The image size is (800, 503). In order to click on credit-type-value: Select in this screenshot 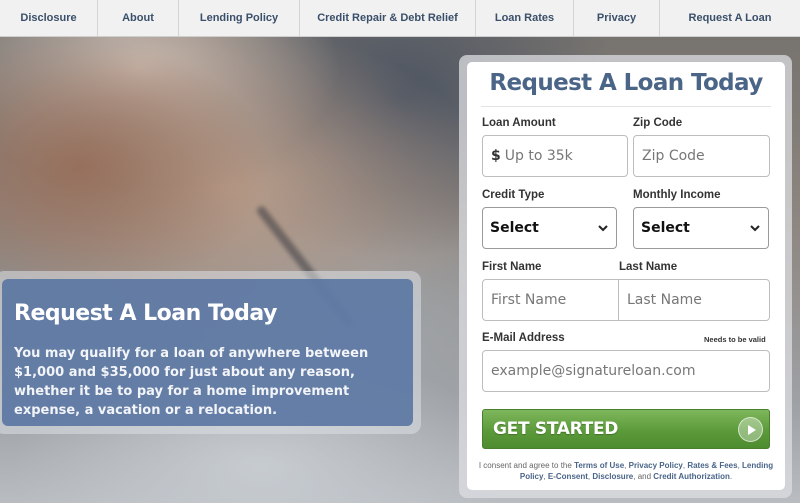, I will do `click(514, 228)`.